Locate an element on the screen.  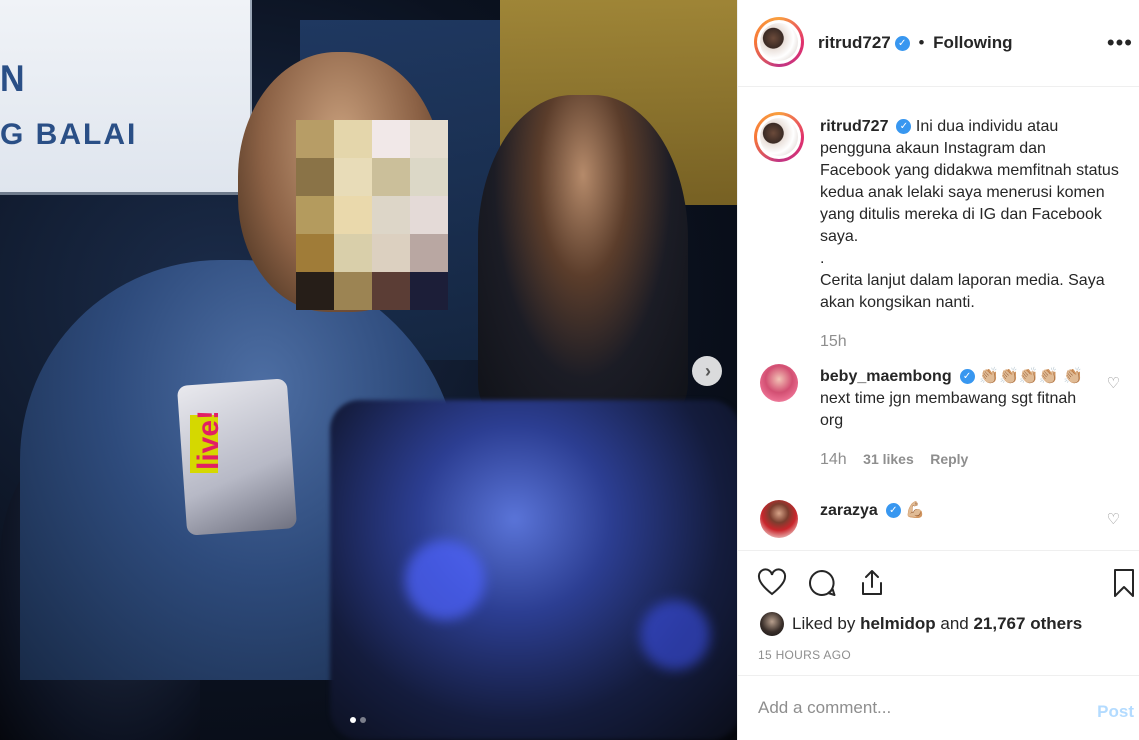
comment-likes: 31 likes is located at coordinates (888, 459).